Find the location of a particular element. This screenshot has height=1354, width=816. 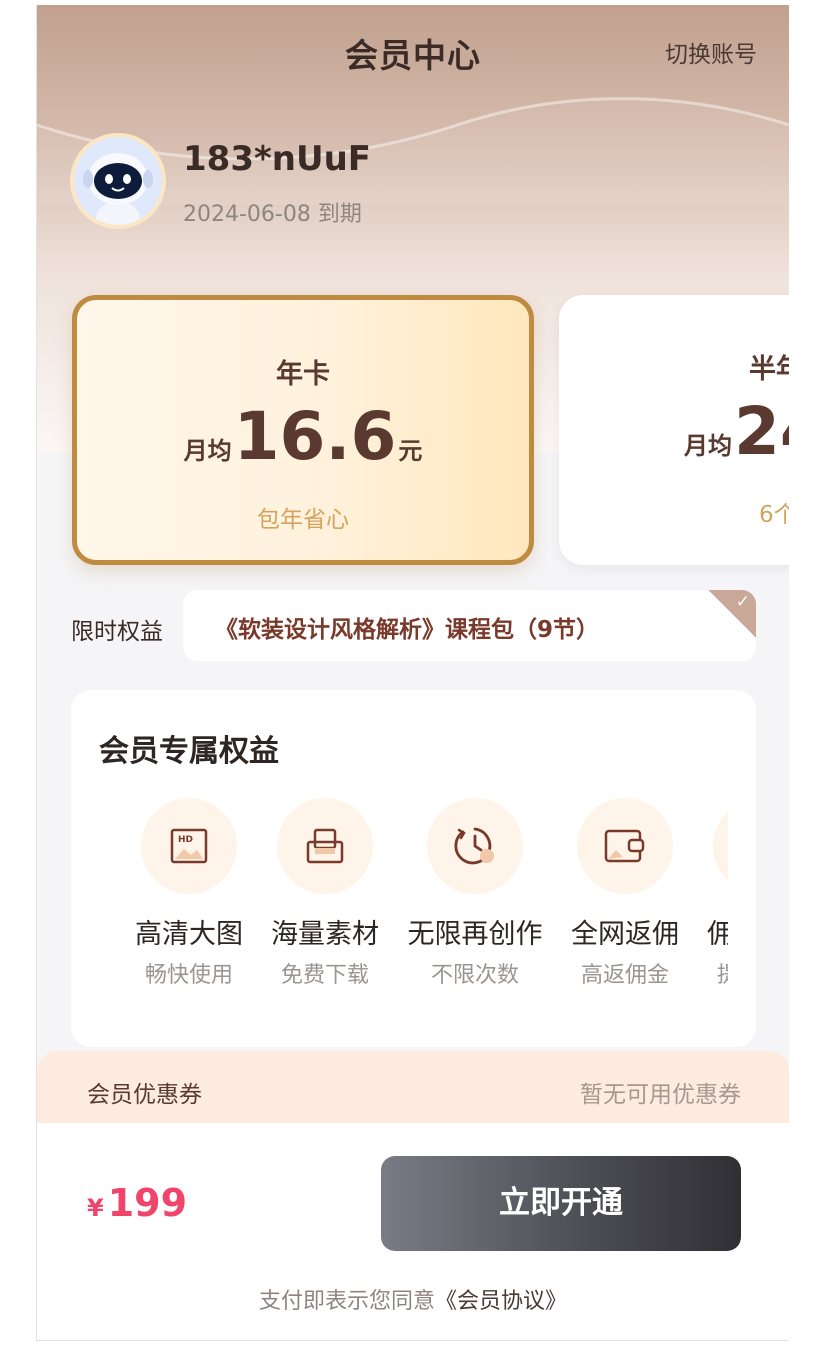

checkmark-icon: ✓ is located at coordinates (742, 602).